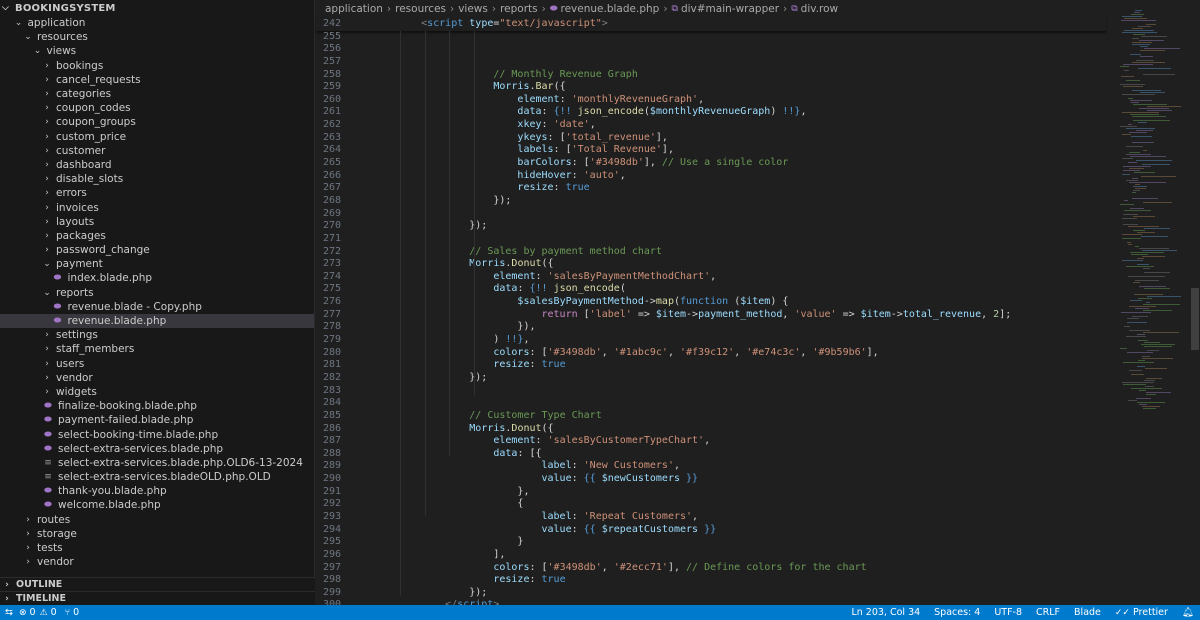  I want to click on tree-folder: › packages, so click(157, 236).